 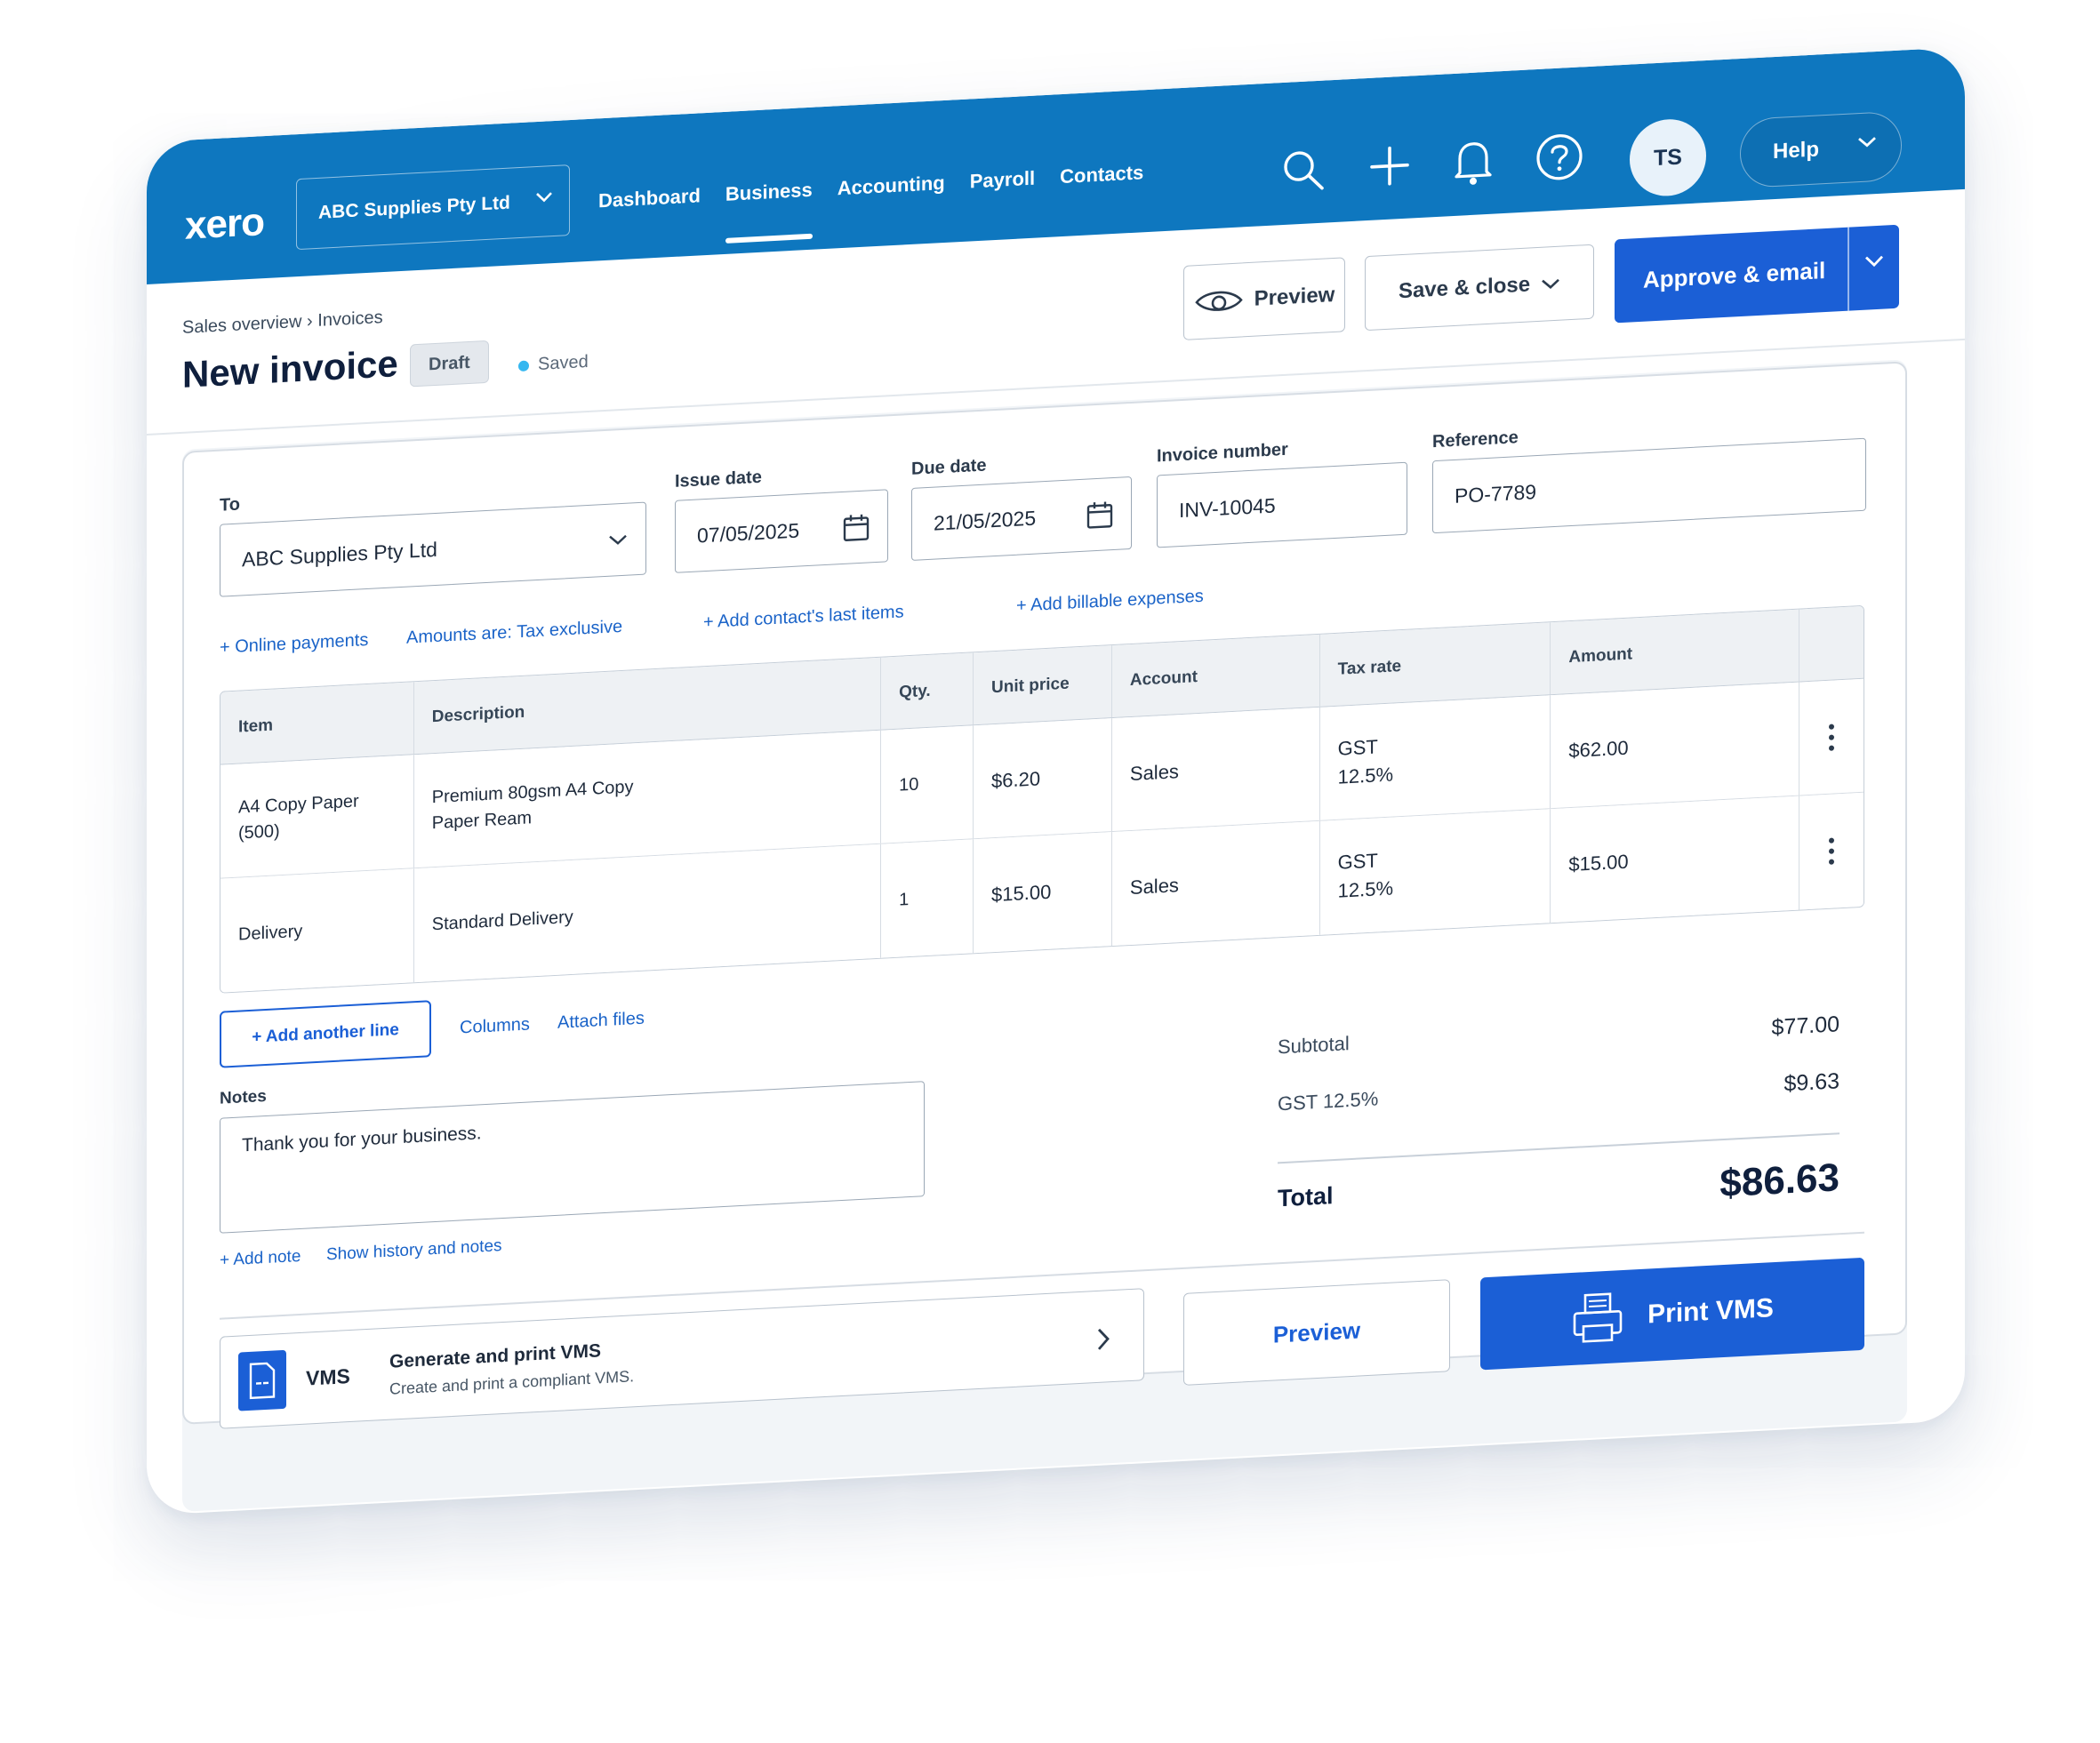 I want to click on column-header-actions, so click(x=1831, y=644).